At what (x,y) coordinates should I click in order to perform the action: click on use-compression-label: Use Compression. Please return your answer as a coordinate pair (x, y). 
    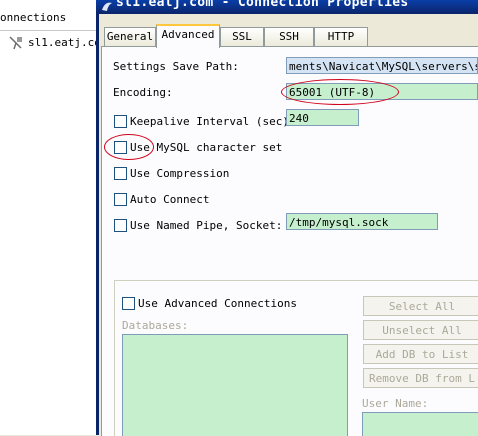
    Looking at the image, I should click on (180, 173).